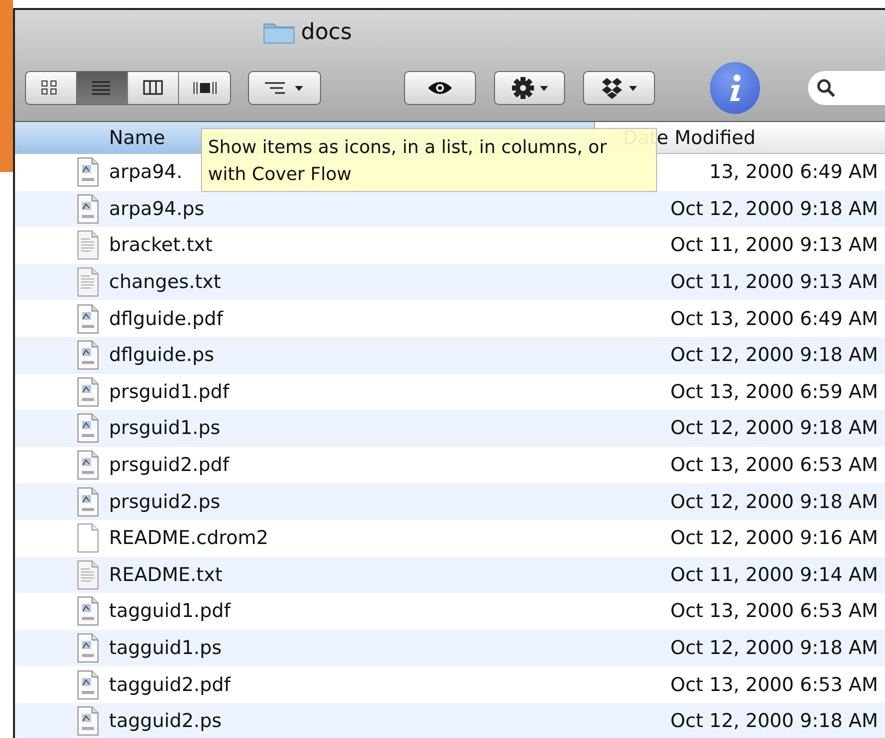 The image size is (885, 738). I want to click on file-name: README.cdrom2, so click(188, 538).